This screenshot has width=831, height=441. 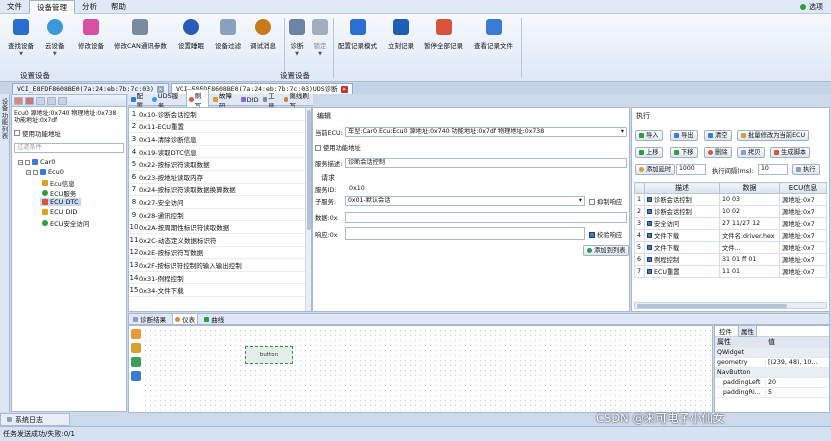 What do you see at coordinates (772, 393) in the screenshot?
I see `property-row: paddingRi... 5` at bounding box center [772, 393].